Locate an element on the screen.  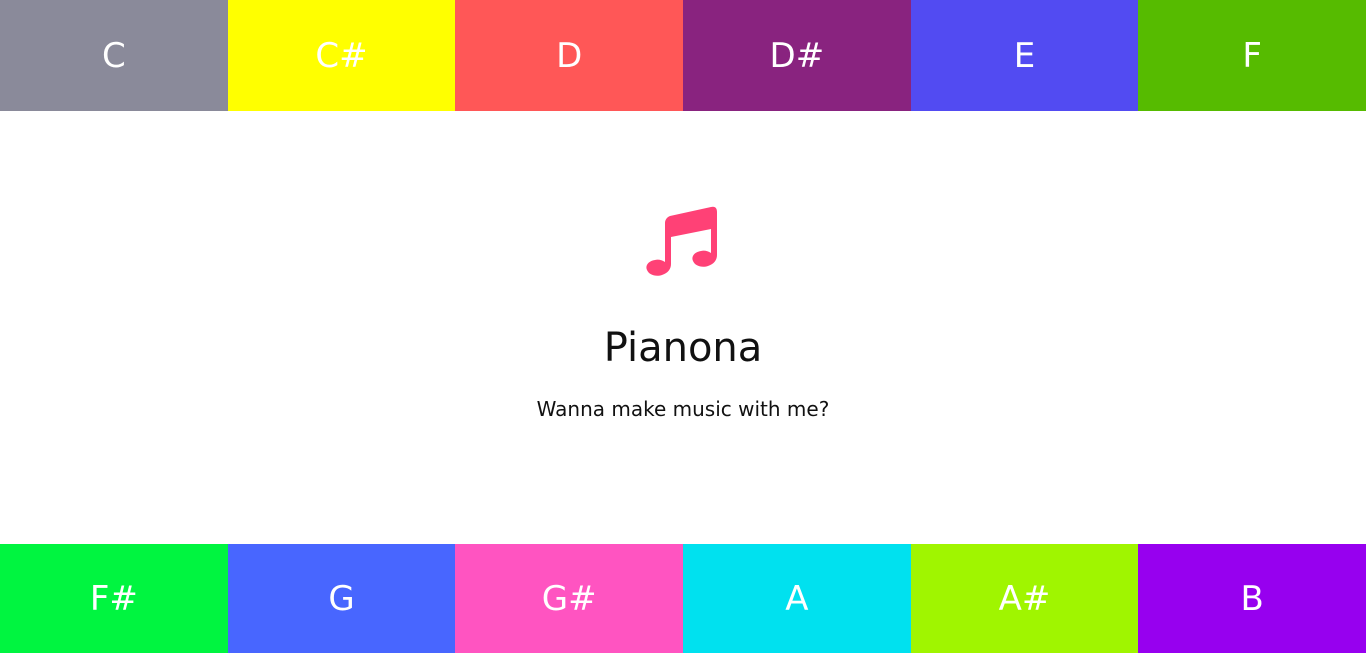
key-label: D is located at coordinates (569, 55).